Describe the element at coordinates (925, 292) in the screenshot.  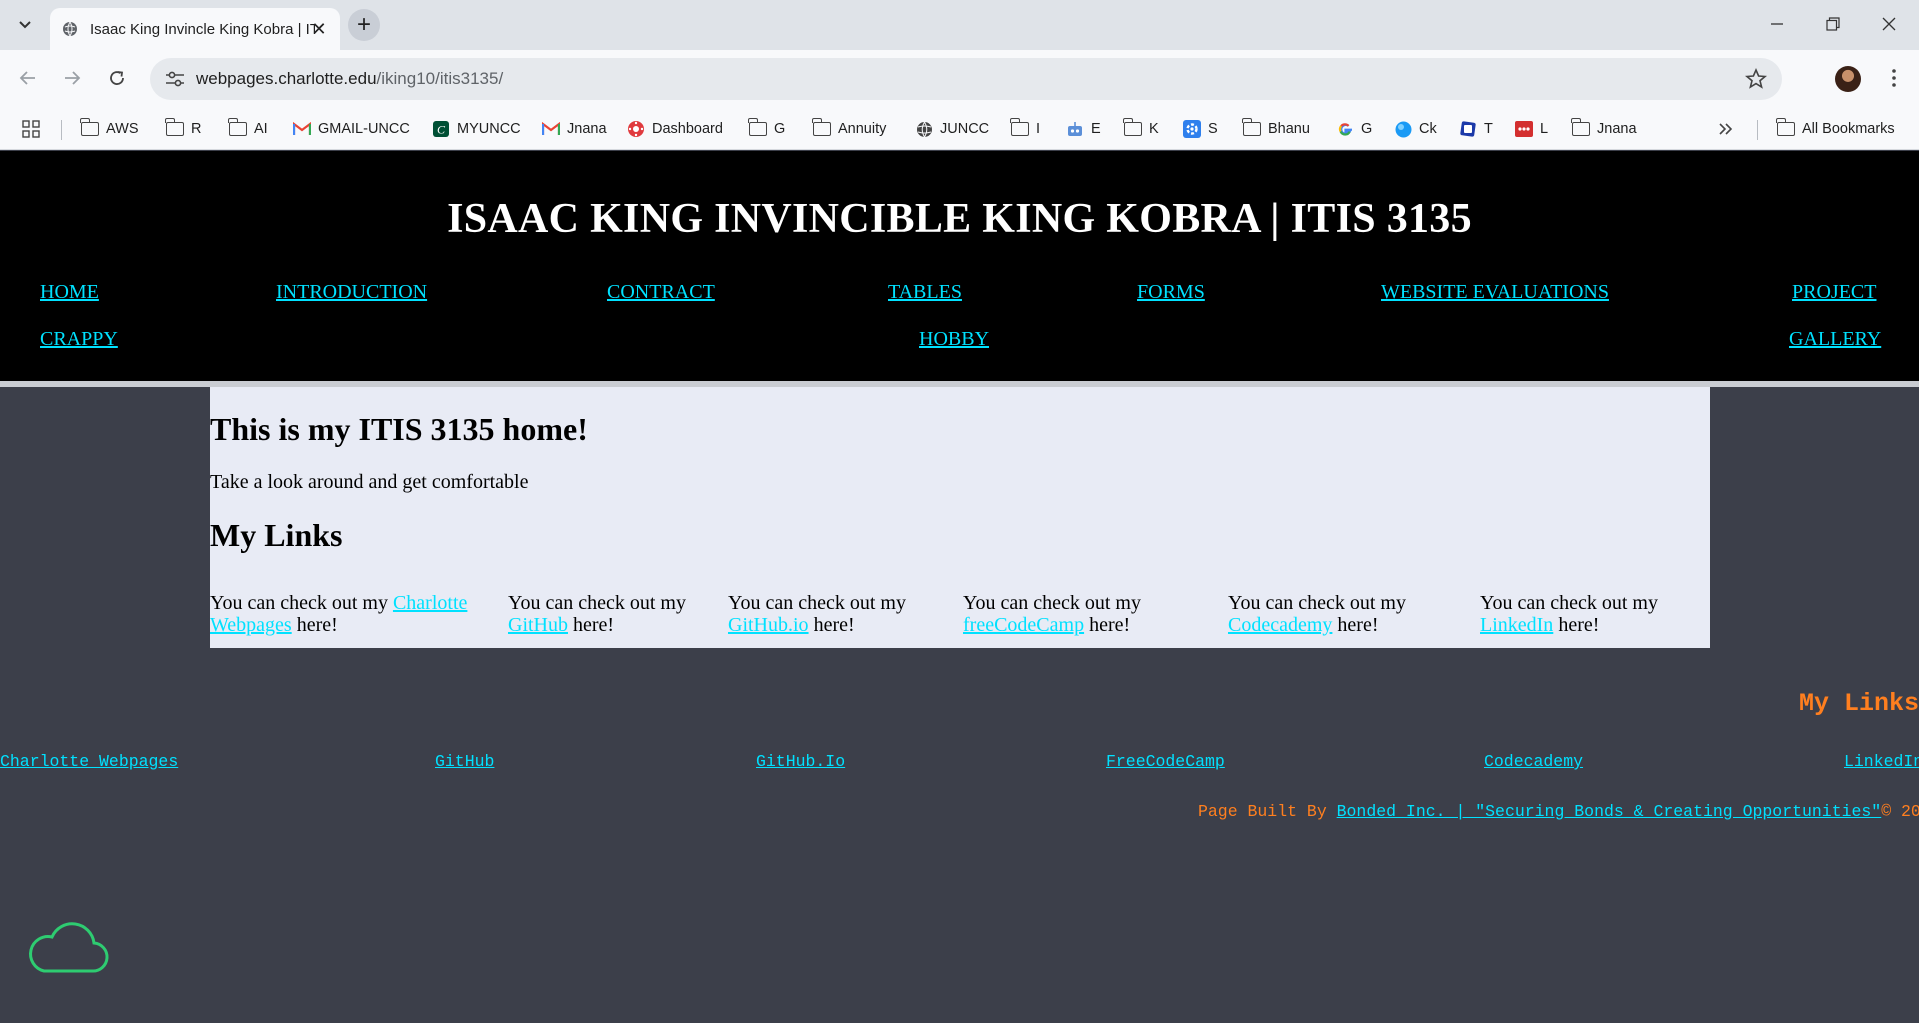
I see `nav-tables: TABLES` at that location.